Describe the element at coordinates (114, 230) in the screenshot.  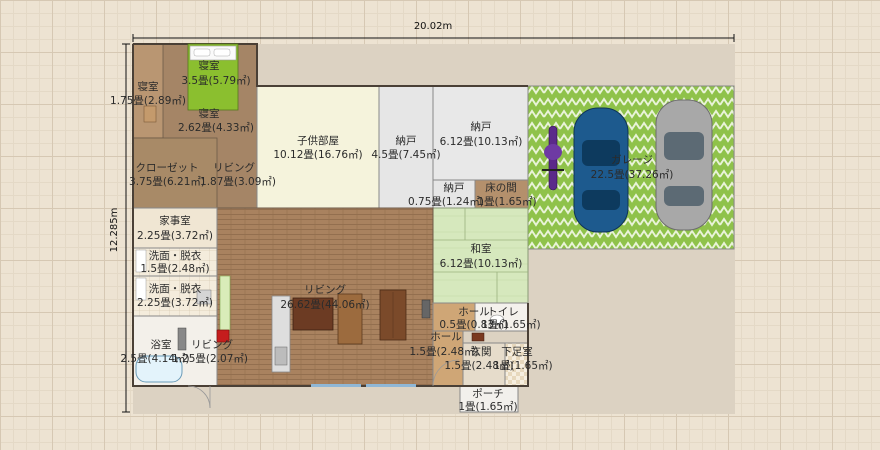
I see `height-dimension-label: 12.285m` at that location.